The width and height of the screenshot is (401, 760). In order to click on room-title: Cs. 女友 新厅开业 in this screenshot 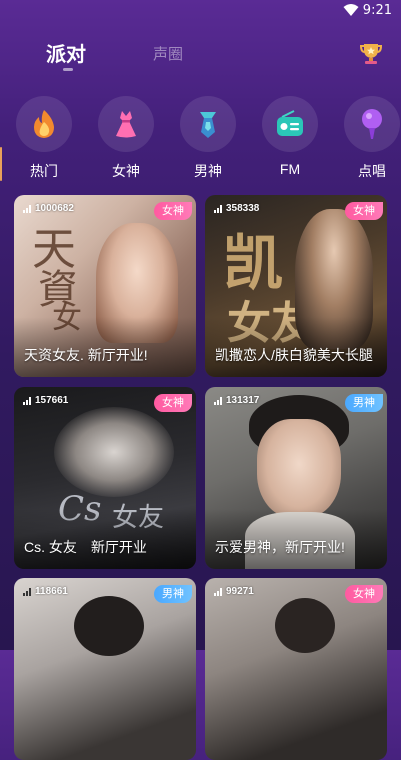, I will do `click(85, 547)`.